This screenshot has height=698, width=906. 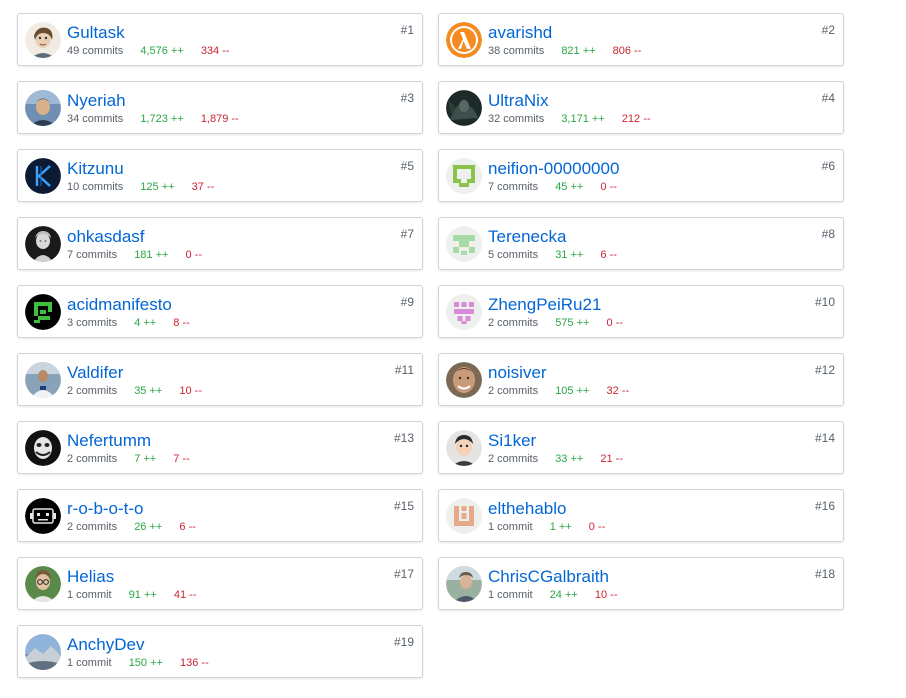 I want to click on landscape-avatar, so click(x=43, y=652).